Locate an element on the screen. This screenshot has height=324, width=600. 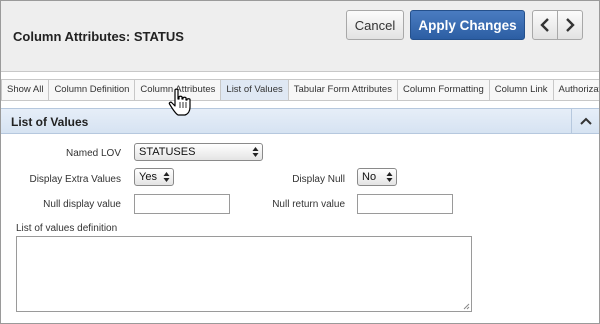
null-return-value-input is located at coordinates (405, 204).